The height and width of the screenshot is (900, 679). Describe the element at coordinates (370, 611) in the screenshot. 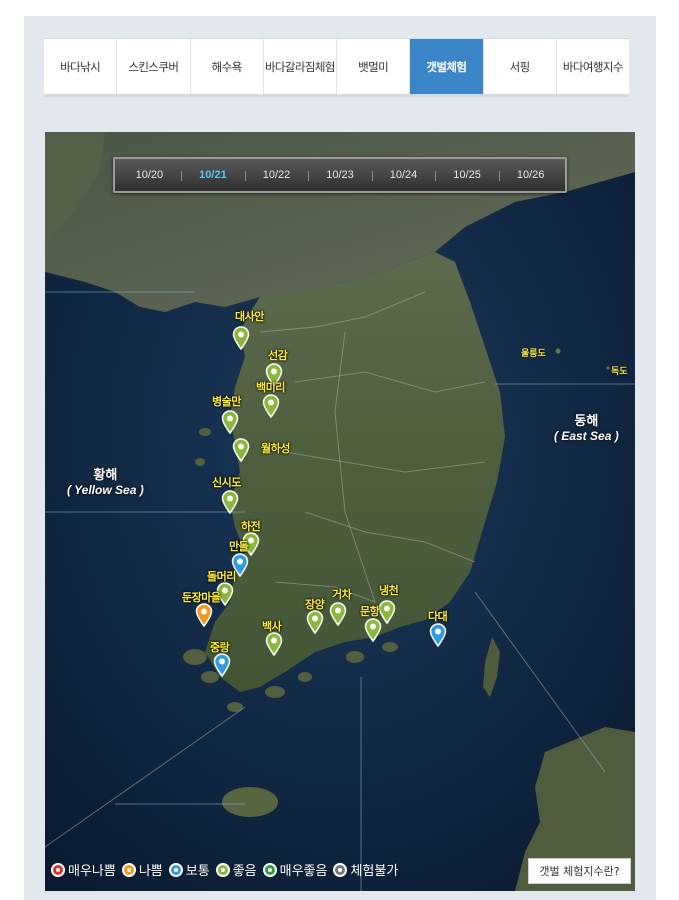

I see `marker-label: 문항` at that location.